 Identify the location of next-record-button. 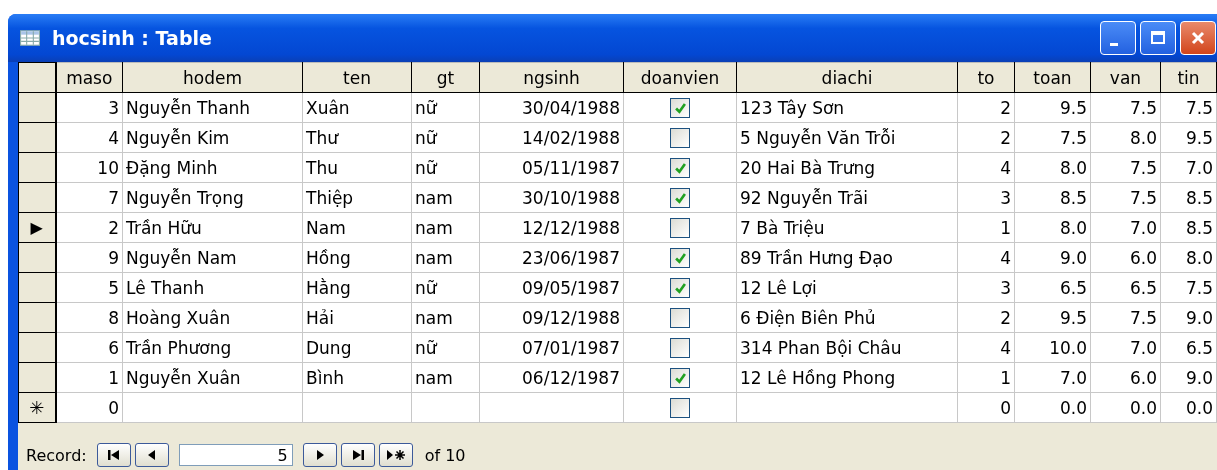
(319, 455).